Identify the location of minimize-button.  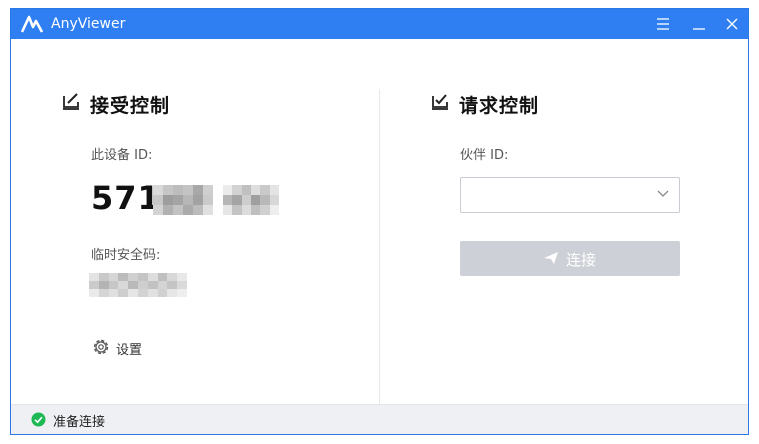
(699, 24).